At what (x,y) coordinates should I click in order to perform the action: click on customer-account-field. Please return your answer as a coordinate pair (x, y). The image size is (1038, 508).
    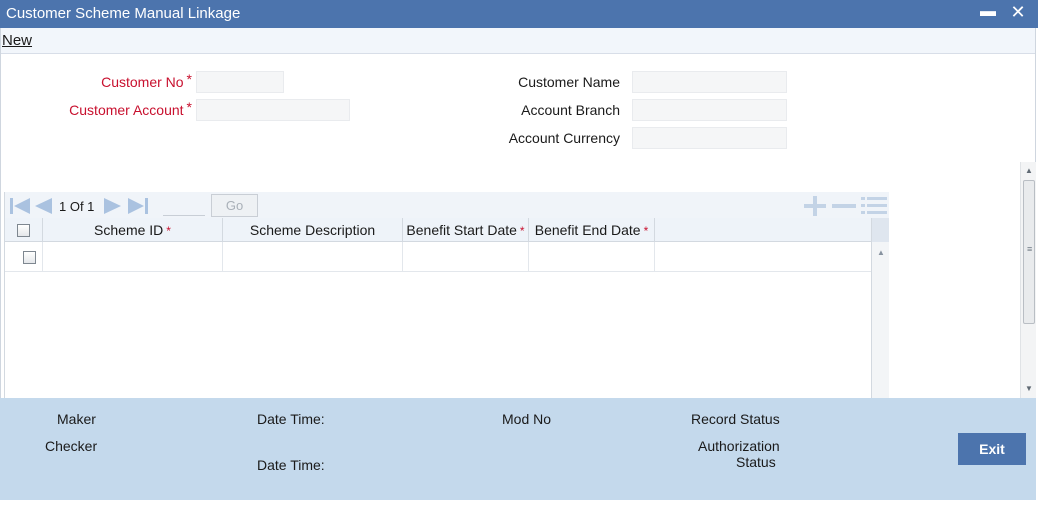
    Looking at the image, I should click on (273, 110).